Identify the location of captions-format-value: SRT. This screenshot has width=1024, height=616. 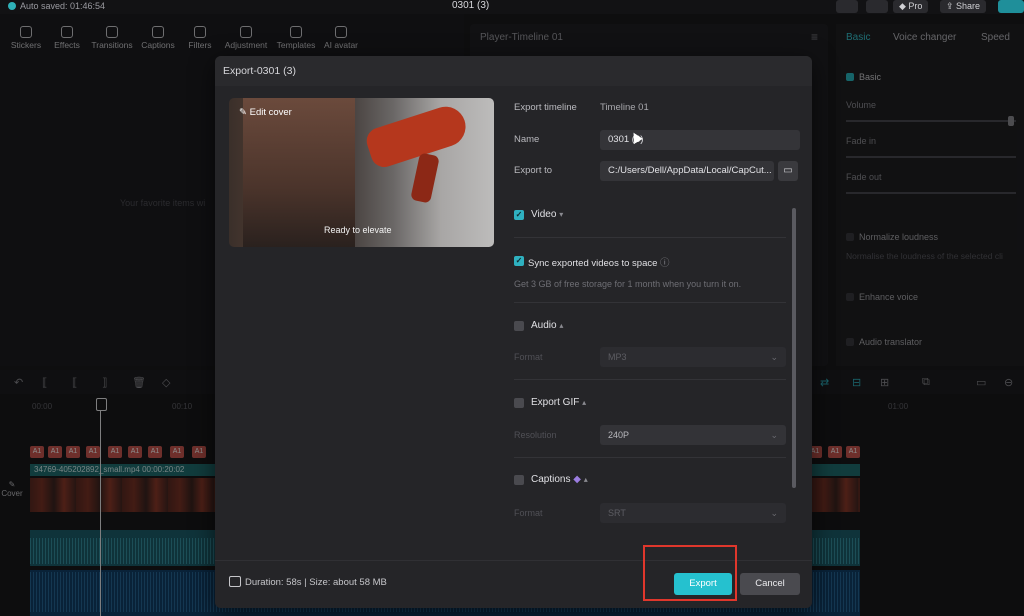
(617, 513).